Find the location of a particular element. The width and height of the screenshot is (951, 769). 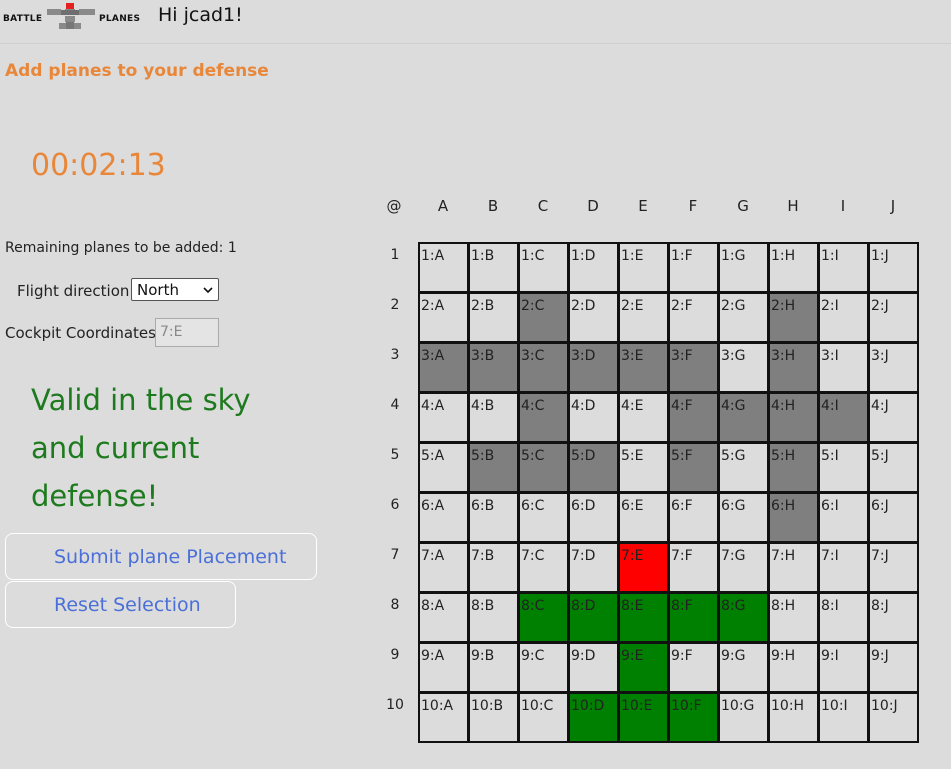

grid-cell: 4:J is located at coordinates (893, 417).